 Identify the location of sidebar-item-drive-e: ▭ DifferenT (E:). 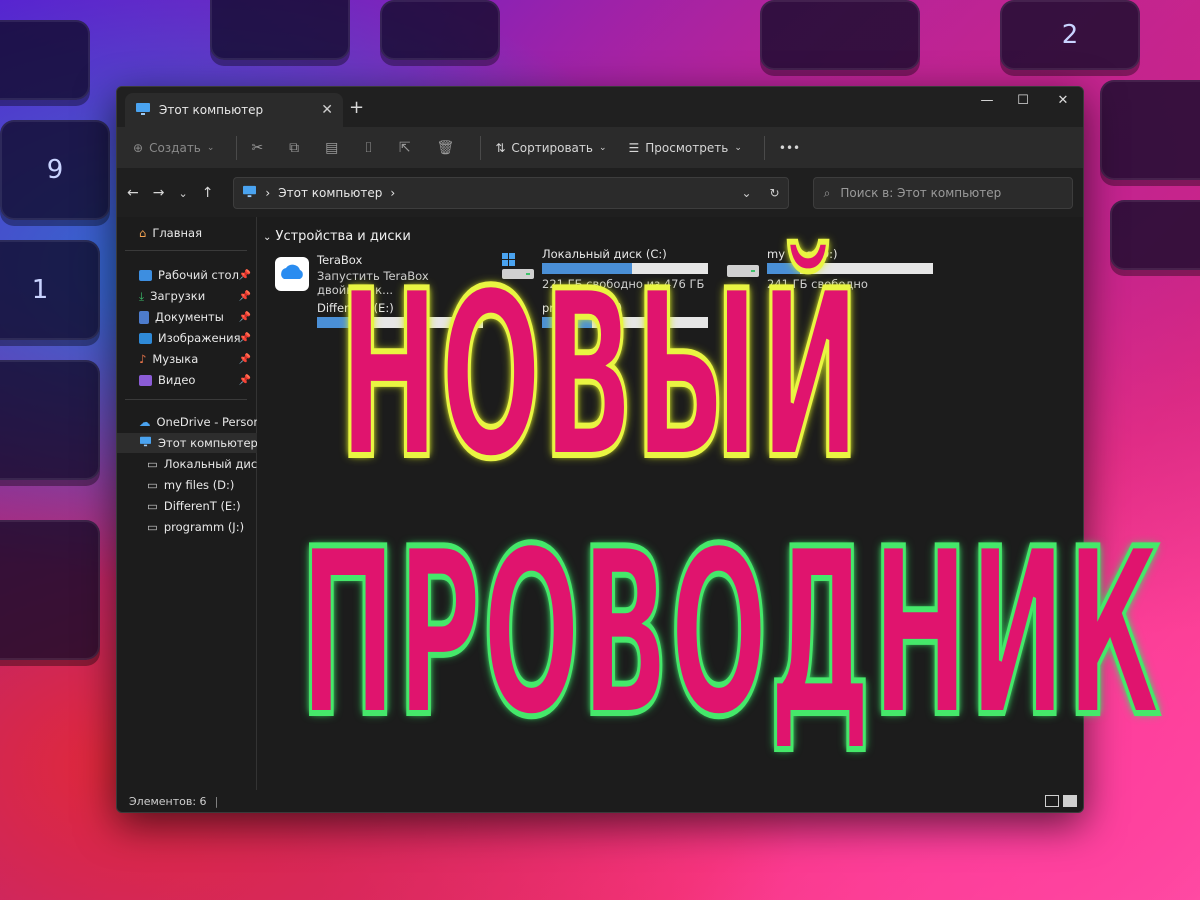
(187, 506).